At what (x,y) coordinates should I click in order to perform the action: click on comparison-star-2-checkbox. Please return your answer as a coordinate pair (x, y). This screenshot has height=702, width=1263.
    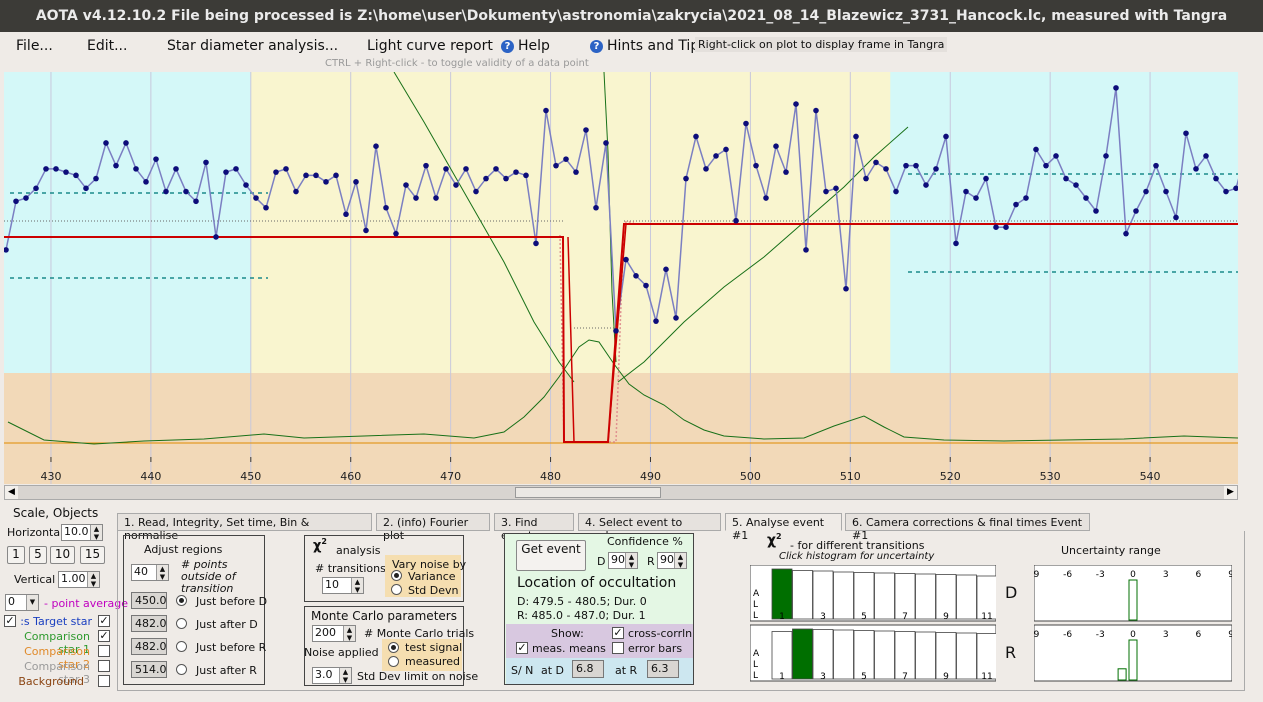
    Looking at the image, I should click on (104, 651).